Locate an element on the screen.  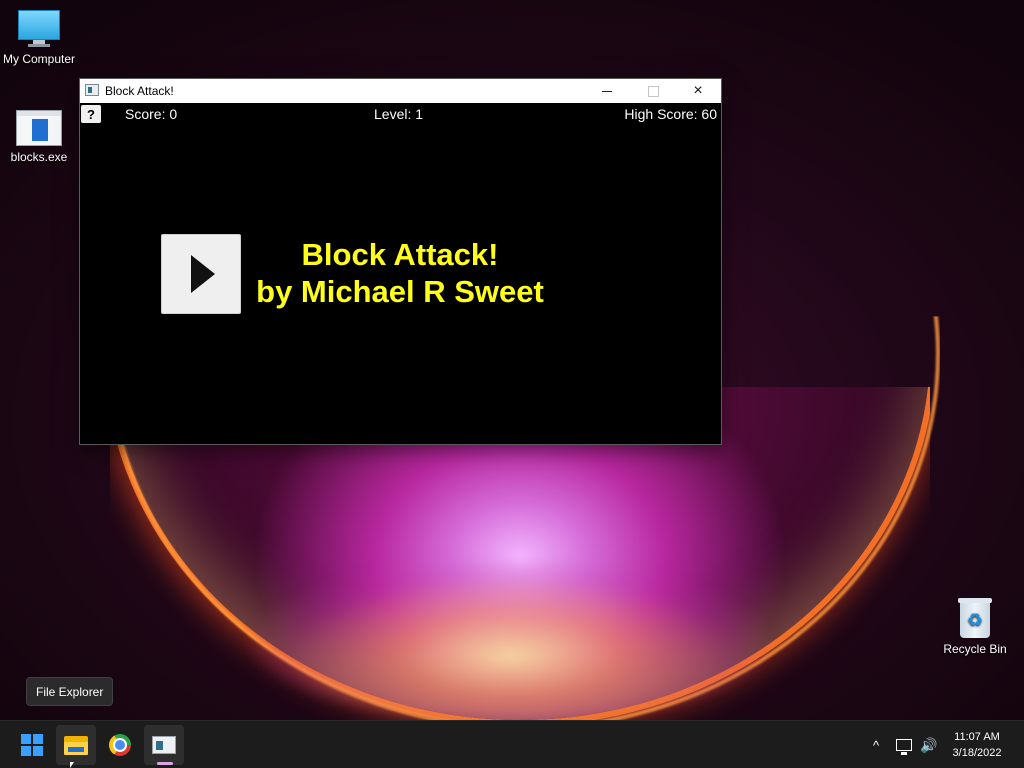
maximize-button is located at coordinates (653, 91).